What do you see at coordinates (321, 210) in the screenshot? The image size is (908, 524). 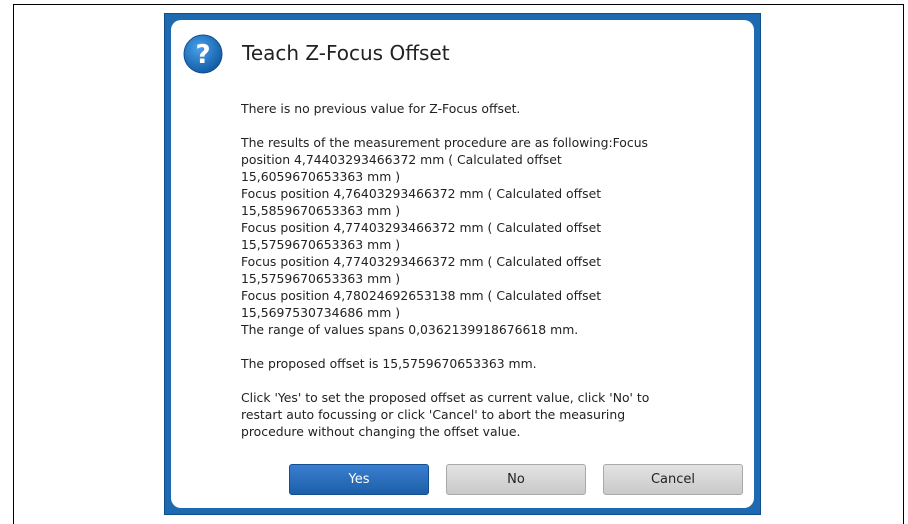 I see `result-line: 15,5859670653363 mm )` at bounding box center [321, 210].